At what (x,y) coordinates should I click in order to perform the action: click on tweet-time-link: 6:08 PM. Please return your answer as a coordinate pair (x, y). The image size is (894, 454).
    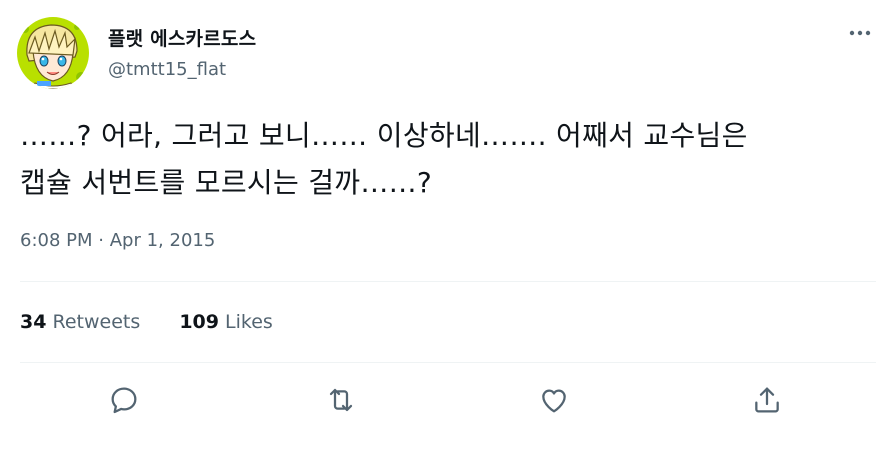
    Looking at the image, I should click on (56, 240).